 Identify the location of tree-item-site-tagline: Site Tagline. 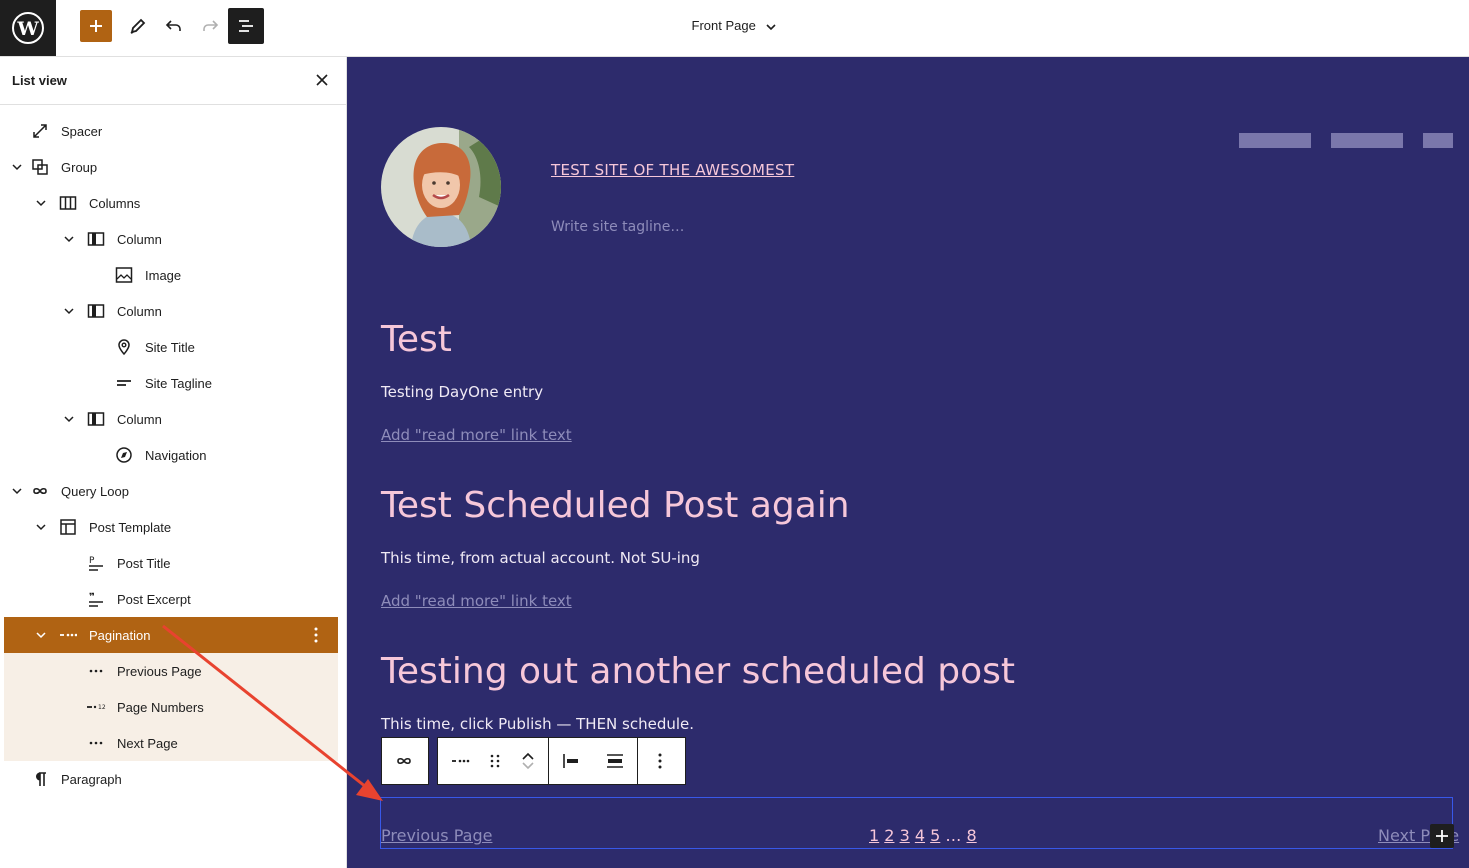
(171, 383).